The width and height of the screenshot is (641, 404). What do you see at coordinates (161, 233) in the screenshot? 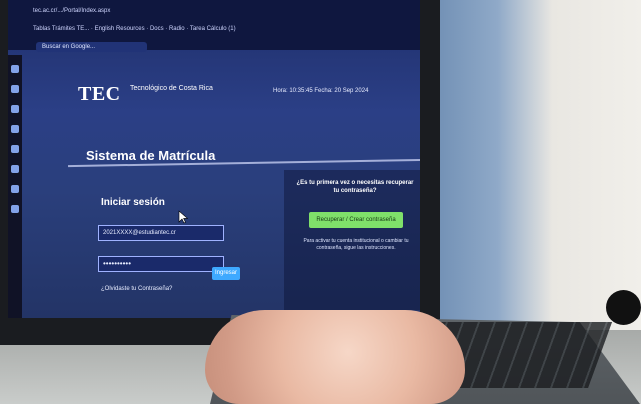
I see `username-input: 2021XXXX@estudiantec.cr` at bounding box center [161, 233].